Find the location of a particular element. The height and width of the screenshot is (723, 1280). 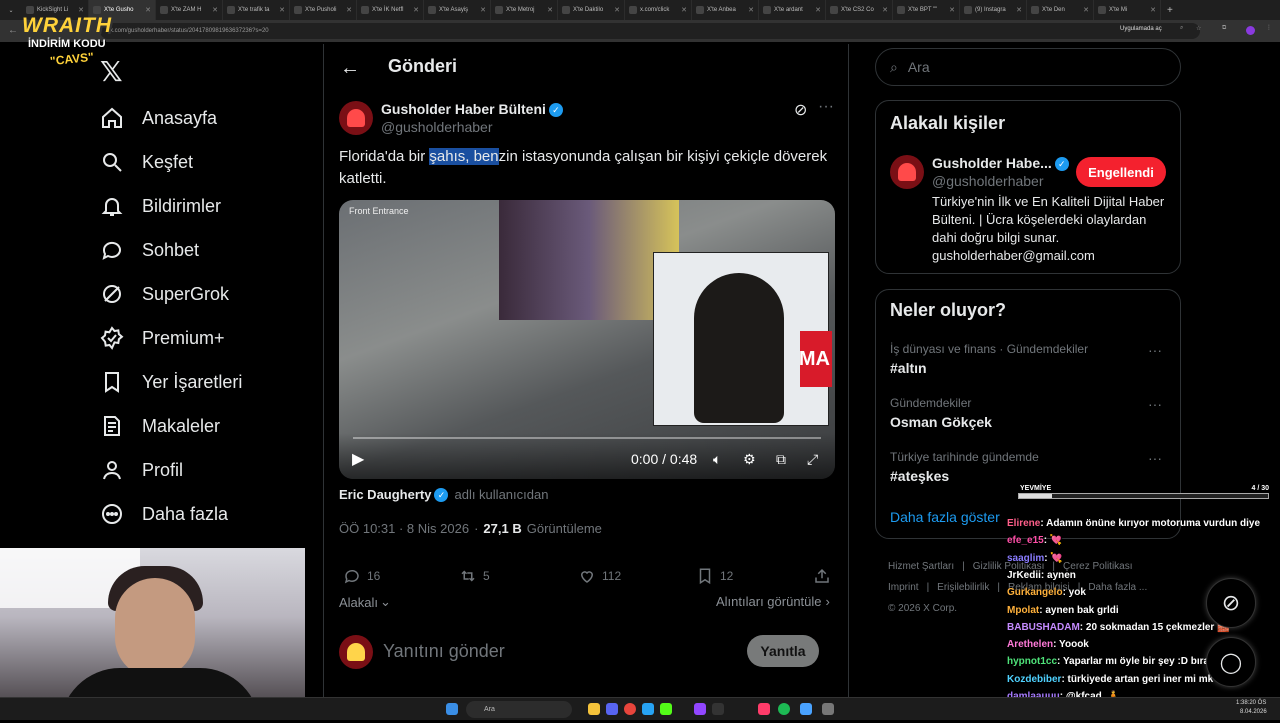

twitch-icon is located at coordinates (700, 709).